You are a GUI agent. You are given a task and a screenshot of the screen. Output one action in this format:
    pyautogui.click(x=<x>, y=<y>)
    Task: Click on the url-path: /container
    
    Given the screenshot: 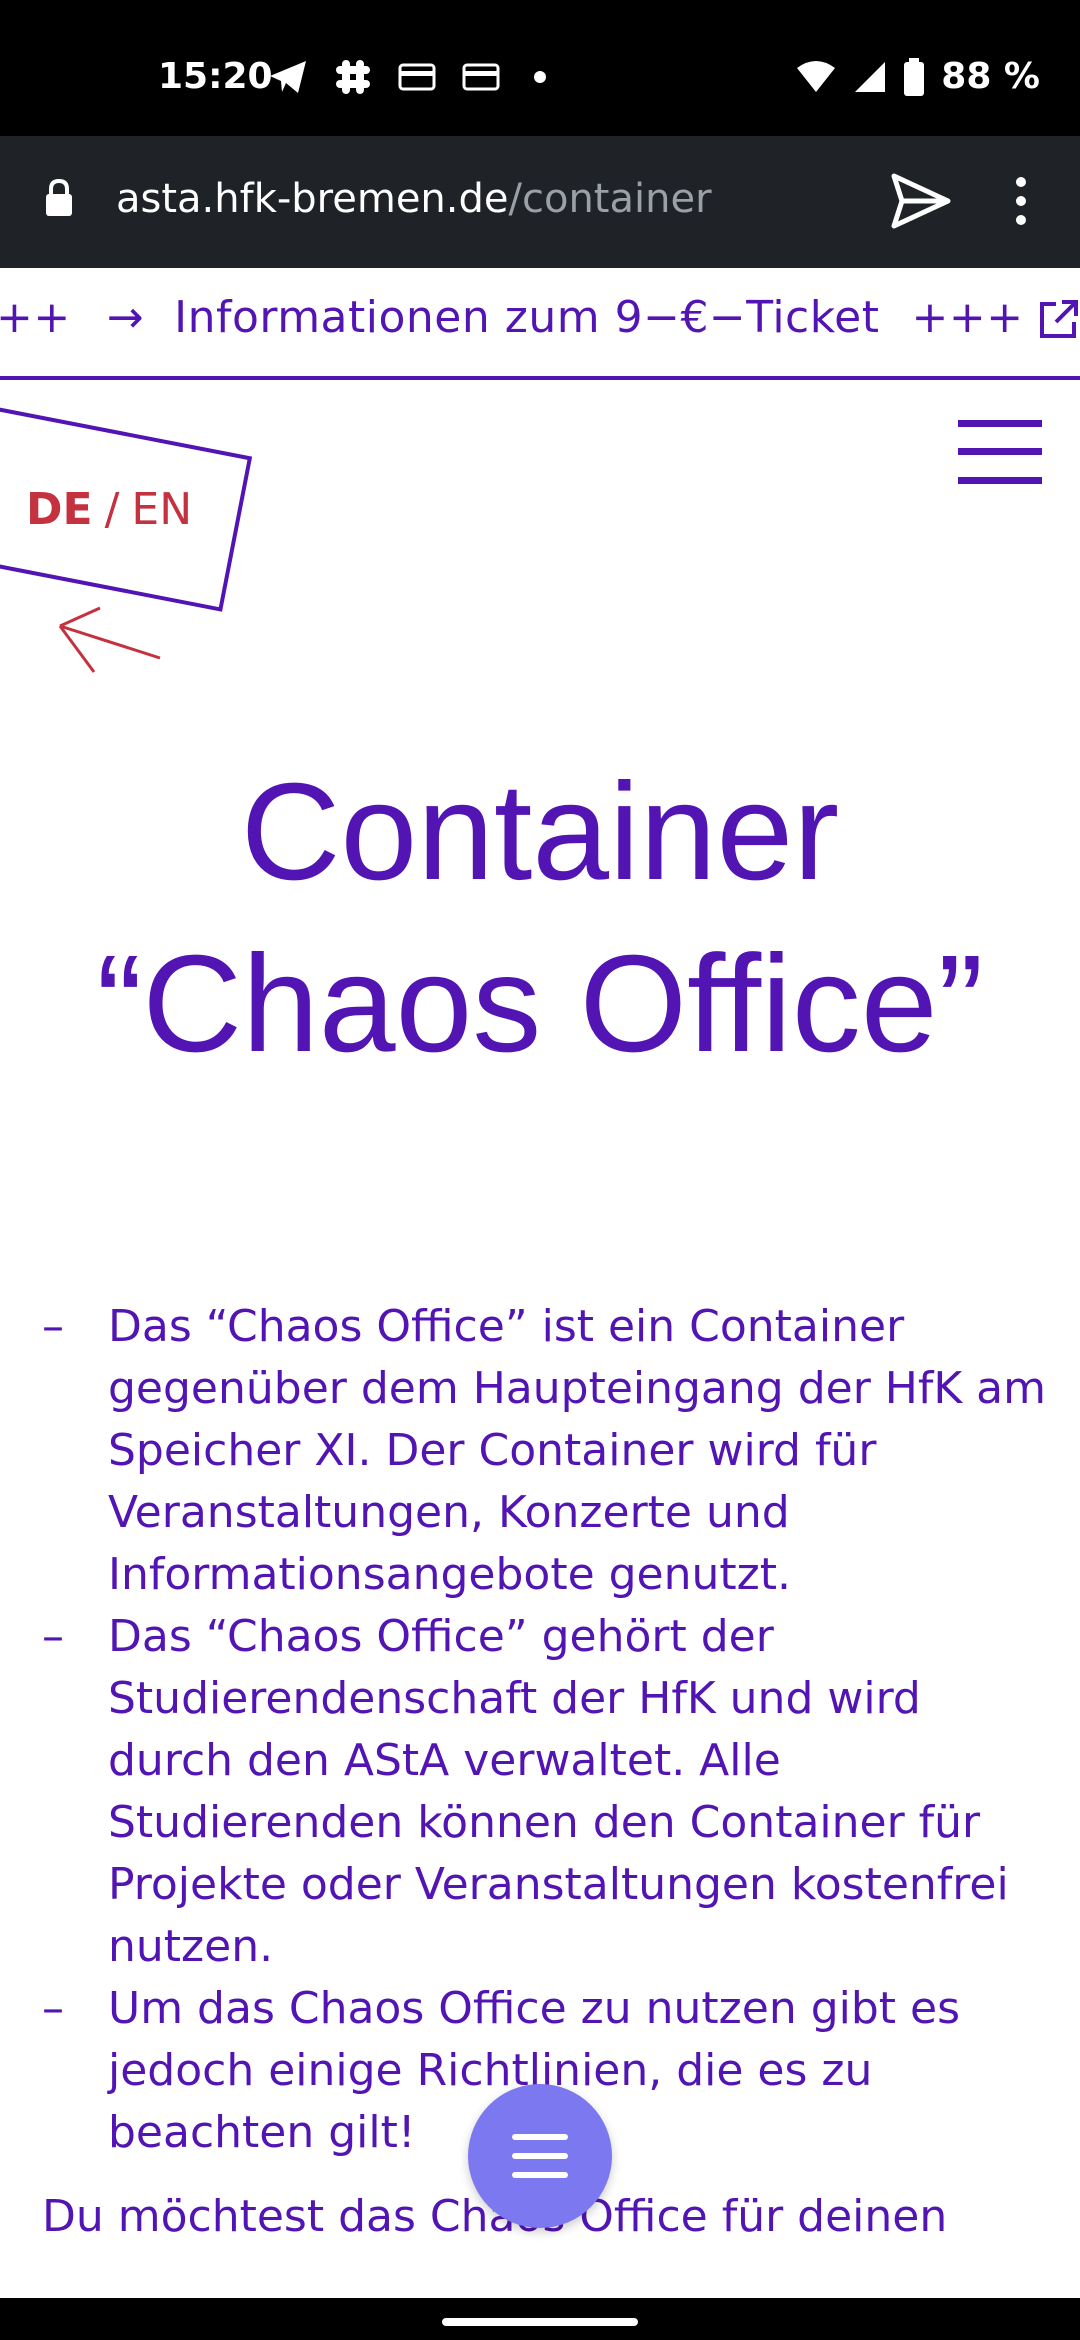 What is the action you would take?
    pyautogui.click(x=610, y=199)
    